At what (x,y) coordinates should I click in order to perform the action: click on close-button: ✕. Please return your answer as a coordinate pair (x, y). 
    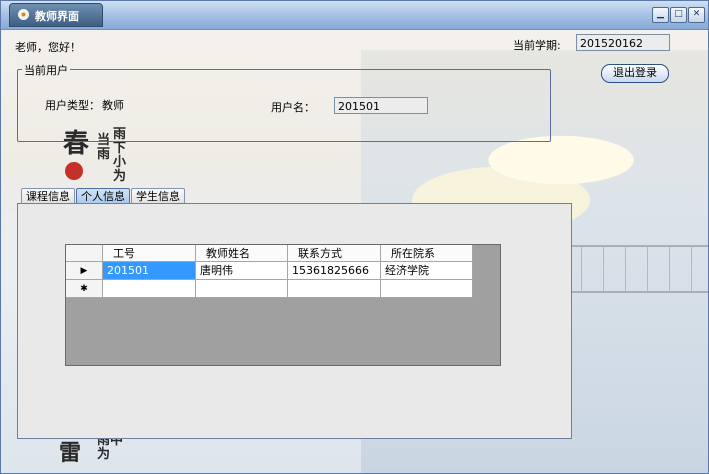
    Looking at the image, I should click on (696, 15).